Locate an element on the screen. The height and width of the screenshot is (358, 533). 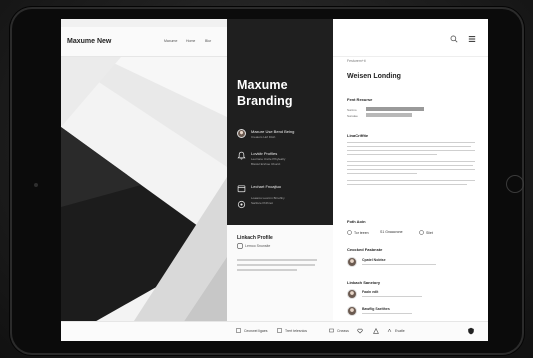
person-name: Cpatel Nobtse is located at coordinates (374, 260).